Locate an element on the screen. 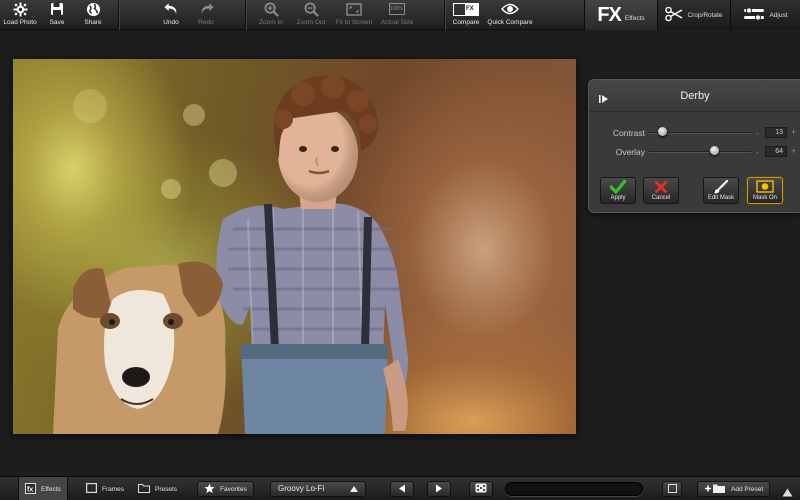  tab-crop-rotate: Crop/Rotate is located at coordinates (693, 15).